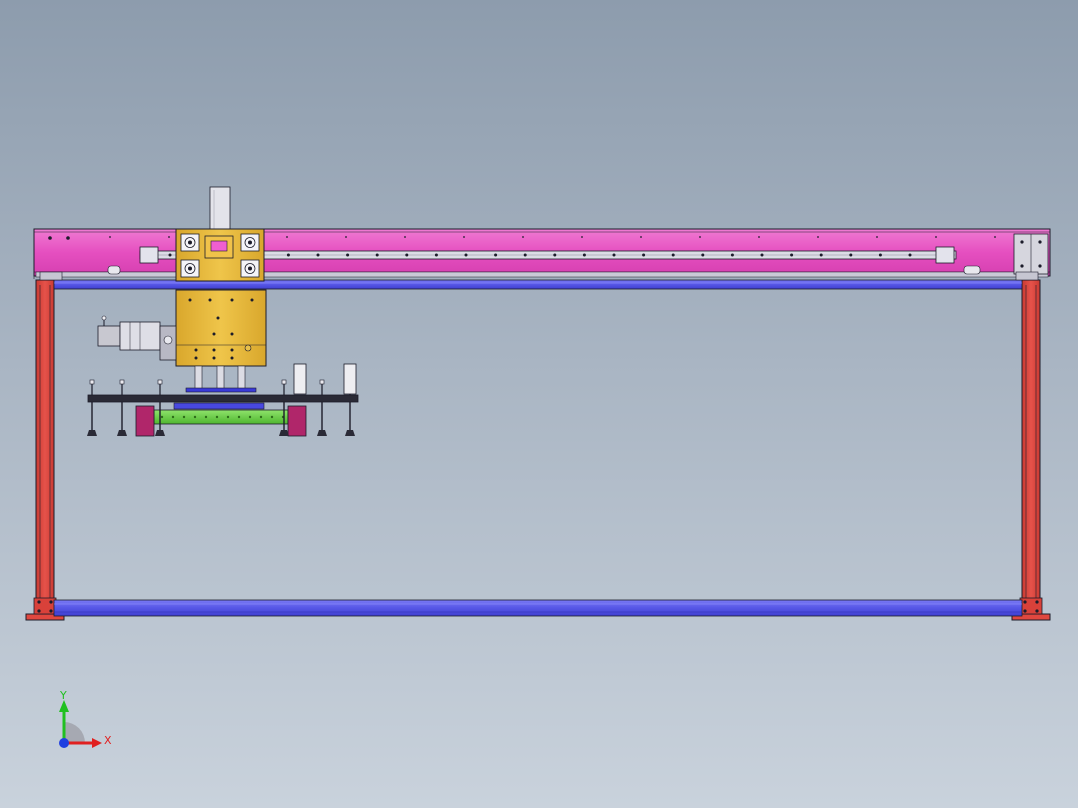 The width and height of the screenshot is (1078, 808). What do you see at coordinates (137, 338) in the screenshot?
I see `side-motor` at bounding box center [137, 338].